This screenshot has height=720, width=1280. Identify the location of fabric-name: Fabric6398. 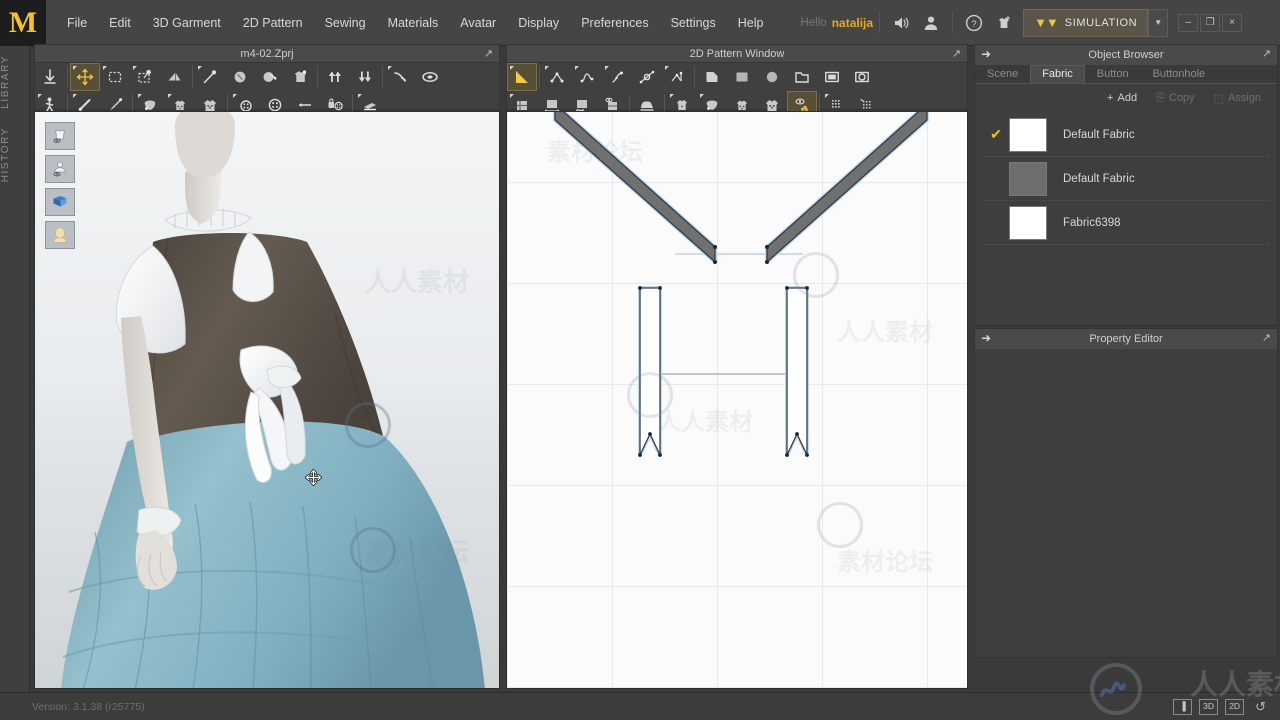
(1092, 222).